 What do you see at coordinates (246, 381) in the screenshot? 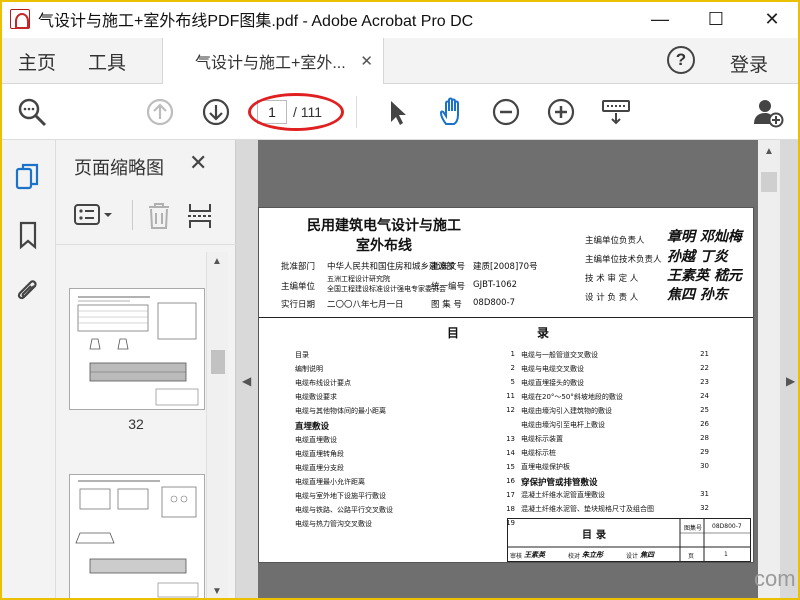
I see `collapse-left-icon: ◀` at bounding box center [246, 381].